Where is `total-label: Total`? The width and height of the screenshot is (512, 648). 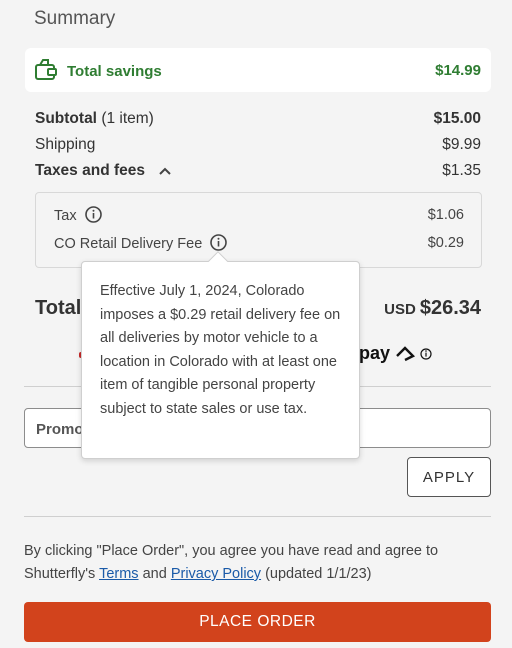 total-label: Total is located at coordinates (58, 308).